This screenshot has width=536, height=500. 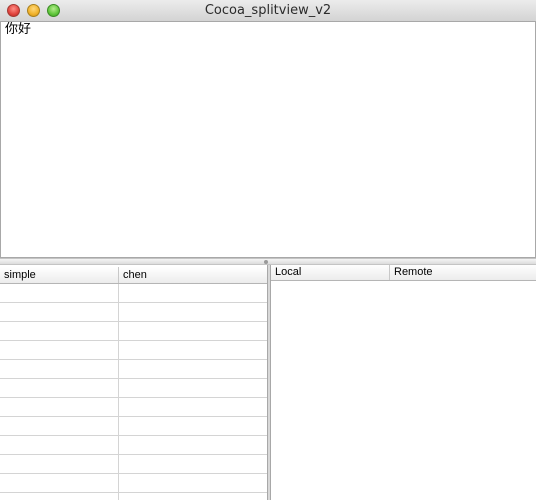 What do you see at coordinates (463, 272) in the screenshot?
I see `column-header-remote: Remote` at bounding box center [463, 272].